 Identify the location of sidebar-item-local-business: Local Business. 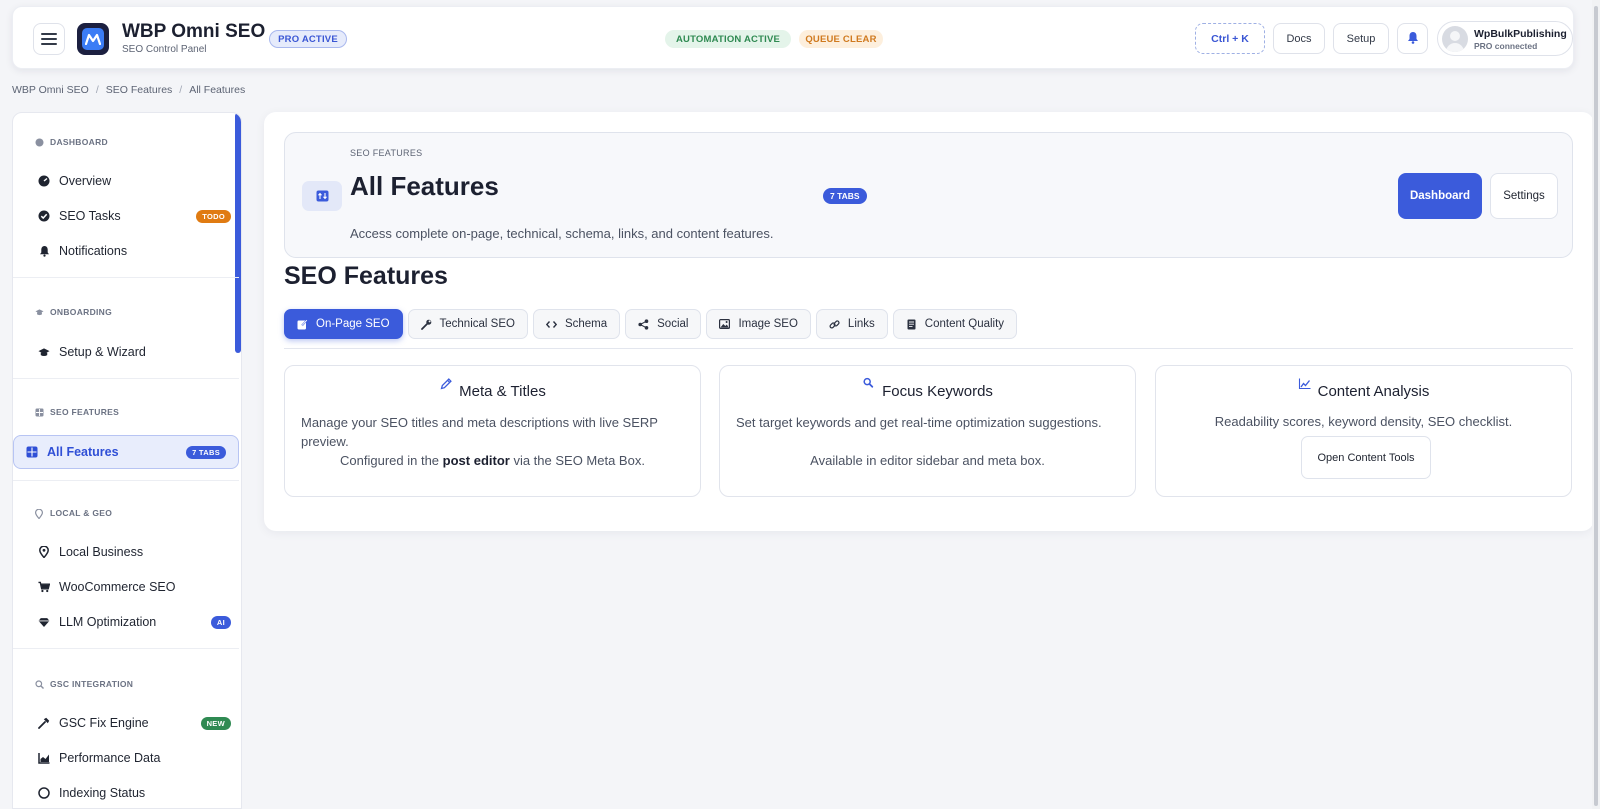
(133, 552).